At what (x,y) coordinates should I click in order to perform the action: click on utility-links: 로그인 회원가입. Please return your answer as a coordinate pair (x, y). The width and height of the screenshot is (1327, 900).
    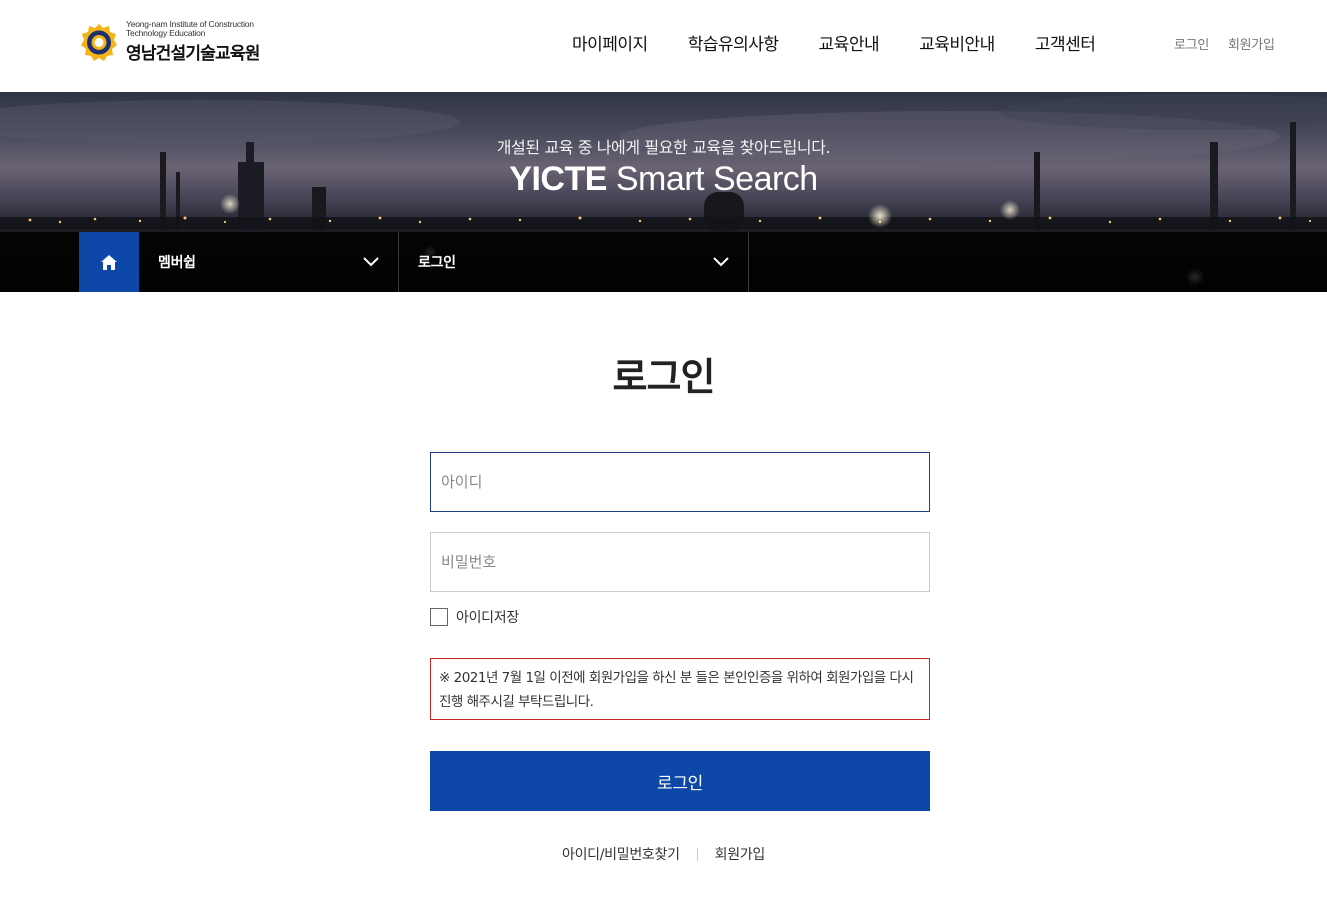
    Looking at the image, I should click on (1224, 43).